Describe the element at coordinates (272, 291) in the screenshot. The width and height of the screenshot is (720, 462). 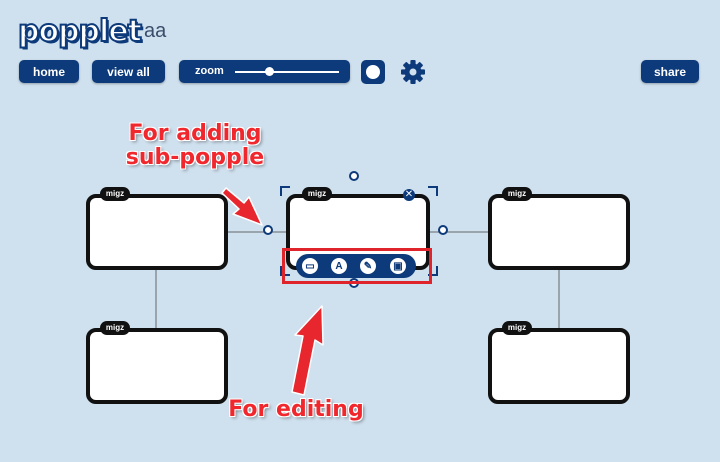
I see `annotation-arrows` at that location.